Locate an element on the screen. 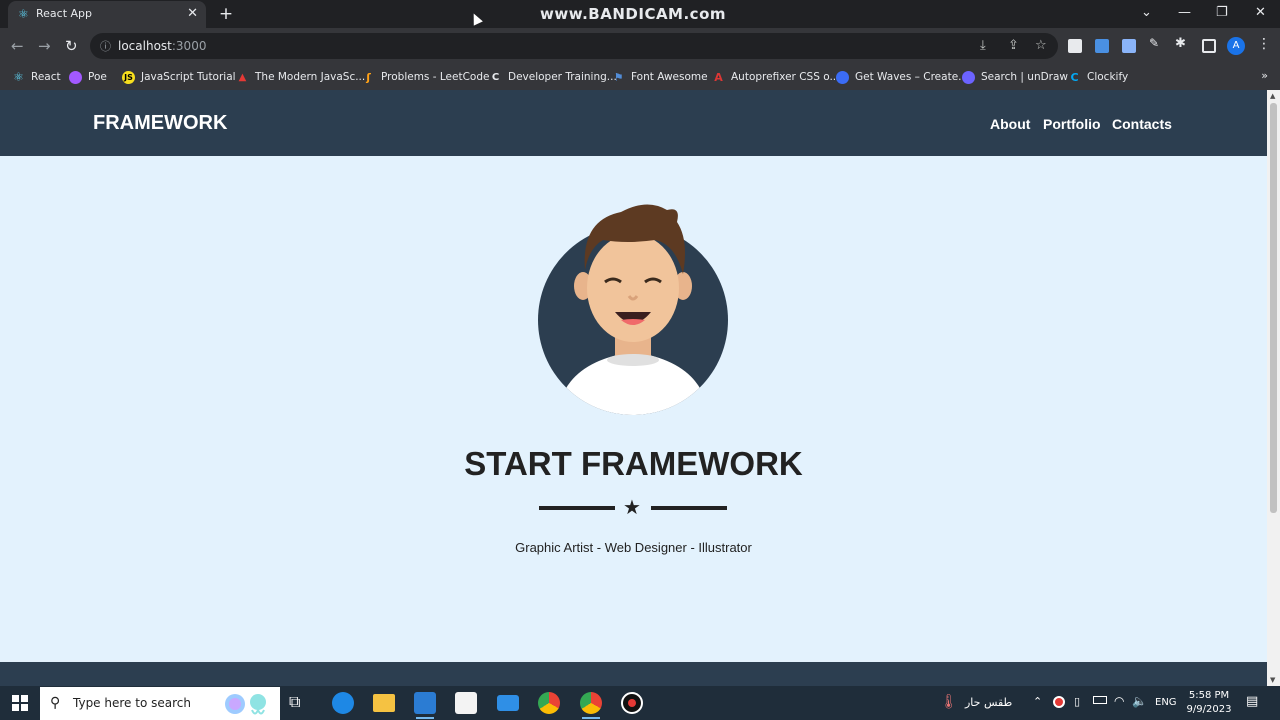  microsoft-store-icon is located at coordinates (466, 703).